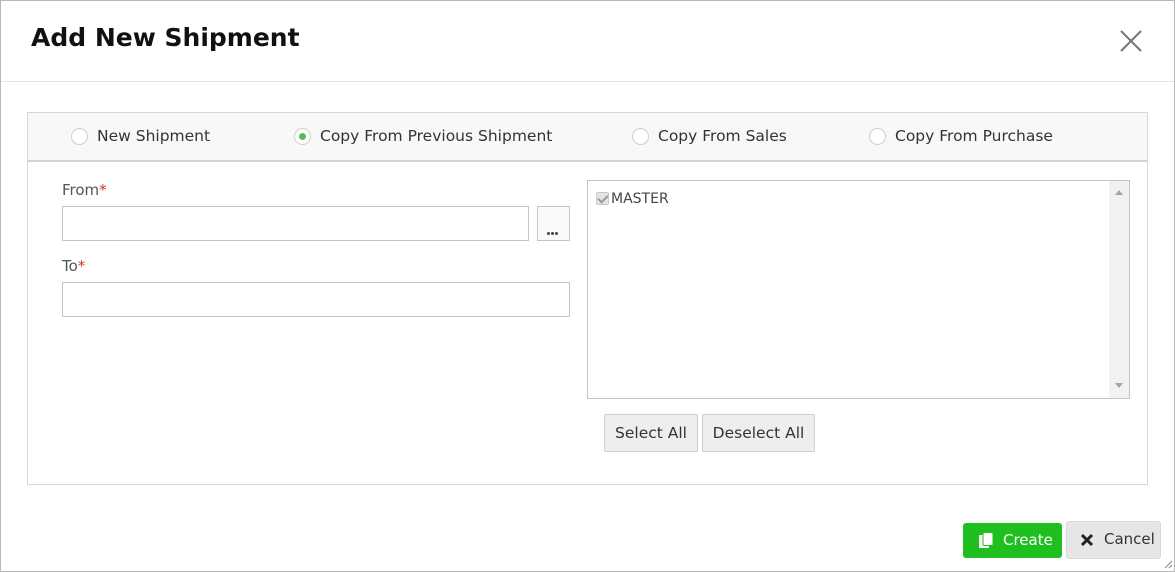  What do you see at coordinates (1129, 539) in the screenshot?
I see `cancel-button-label: Cancel` at bounding box center [1129, 539].